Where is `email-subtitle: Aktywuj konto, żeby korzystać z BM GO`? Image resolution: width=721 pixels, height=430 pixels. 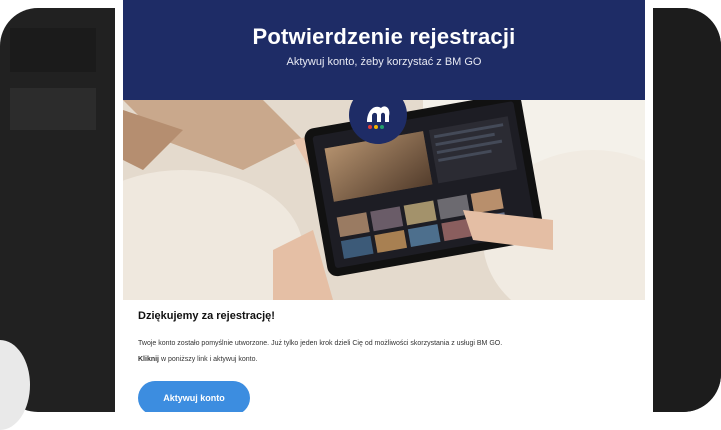
email-subtitle: Aktywuj konto, żeby korzystać z BM GO is located at coordinates (384, 62).